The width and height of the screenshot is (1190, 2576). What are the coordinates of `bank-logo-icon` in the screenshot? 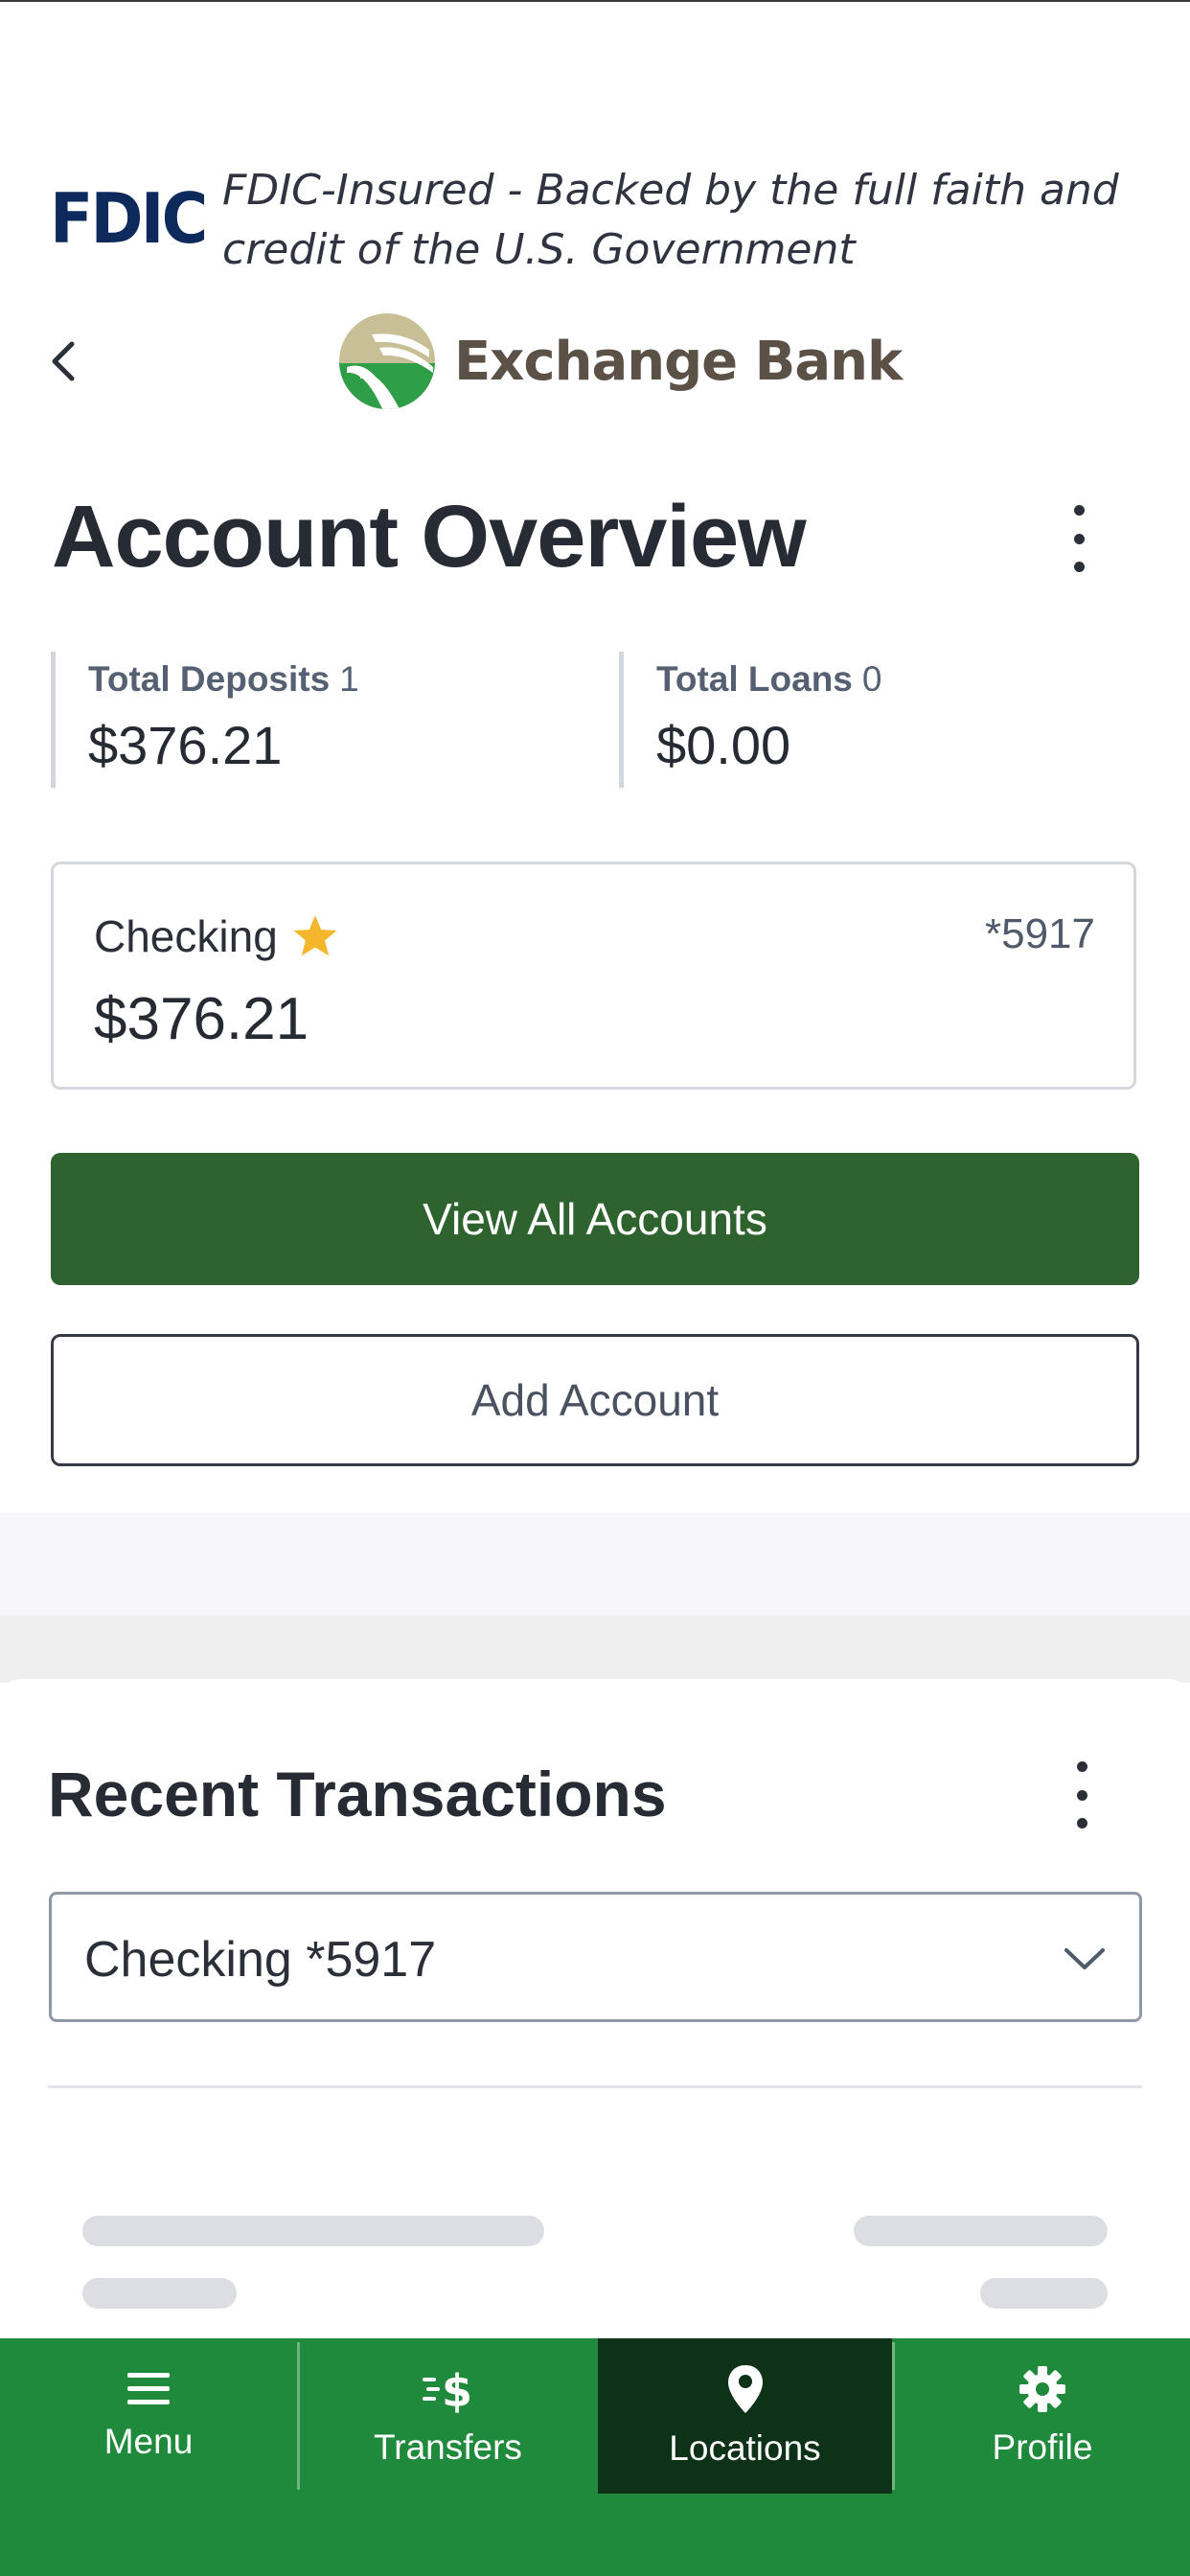 It's located at (387, 361).